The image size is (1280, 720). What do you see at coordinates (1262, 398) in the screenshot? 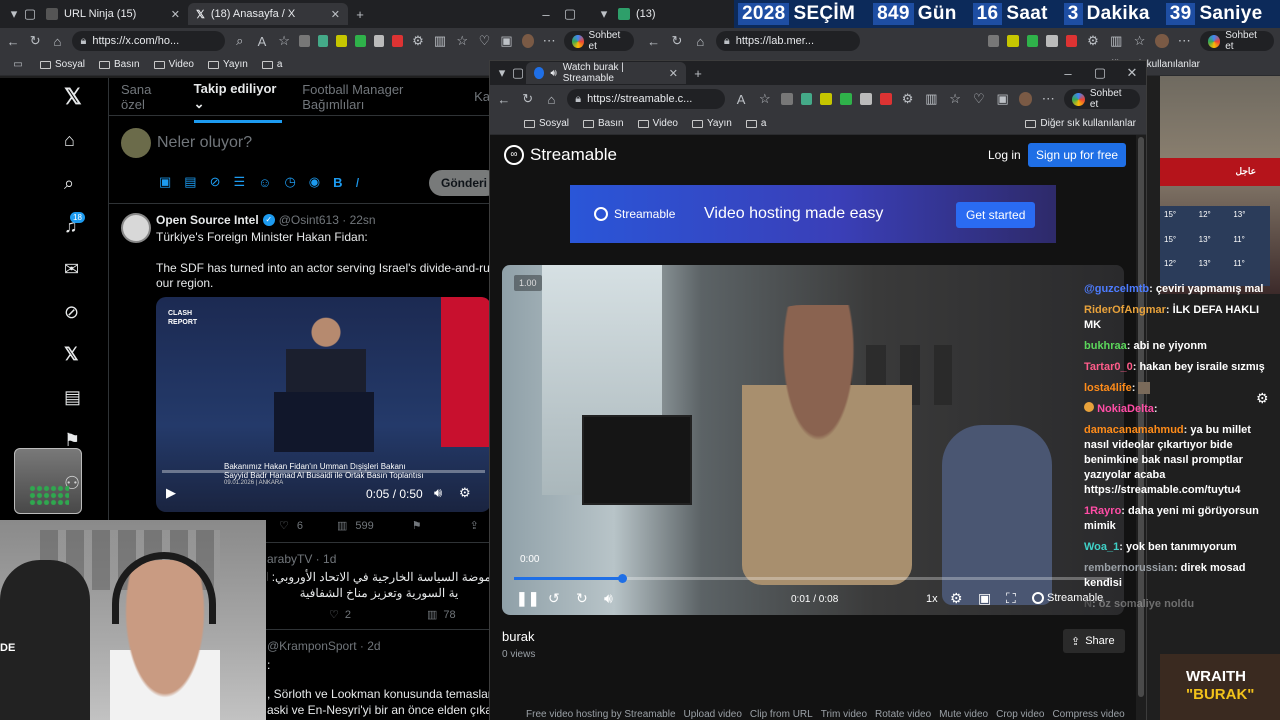
I see `chat-settings-icon: ⚙` at bounding box center [1262, 398].